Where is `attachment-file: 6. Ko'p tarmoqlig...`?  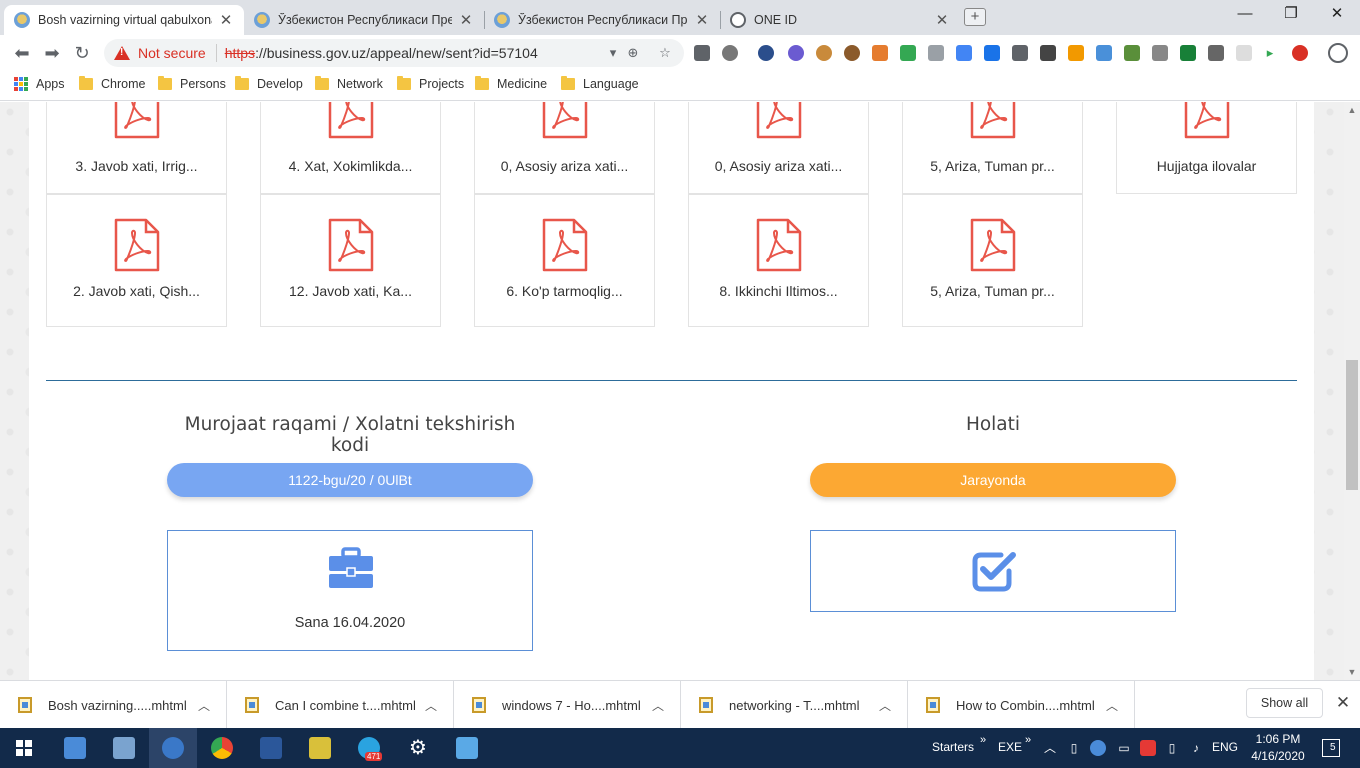
attachment-file: 6. Ko'p tarmoqlig... is located at coordinates (564, 260).